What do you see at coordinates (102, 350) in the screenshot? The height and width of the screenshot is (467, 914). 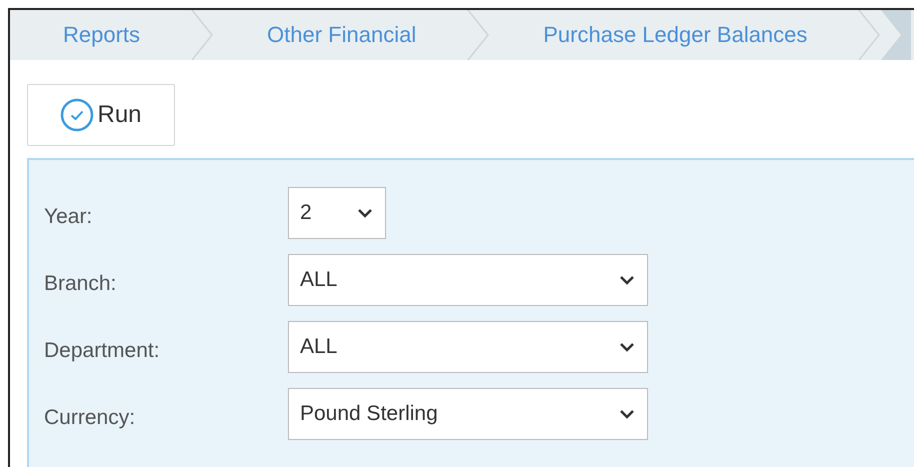 I see `field-label: Department:` at bounding box center [102, 350].